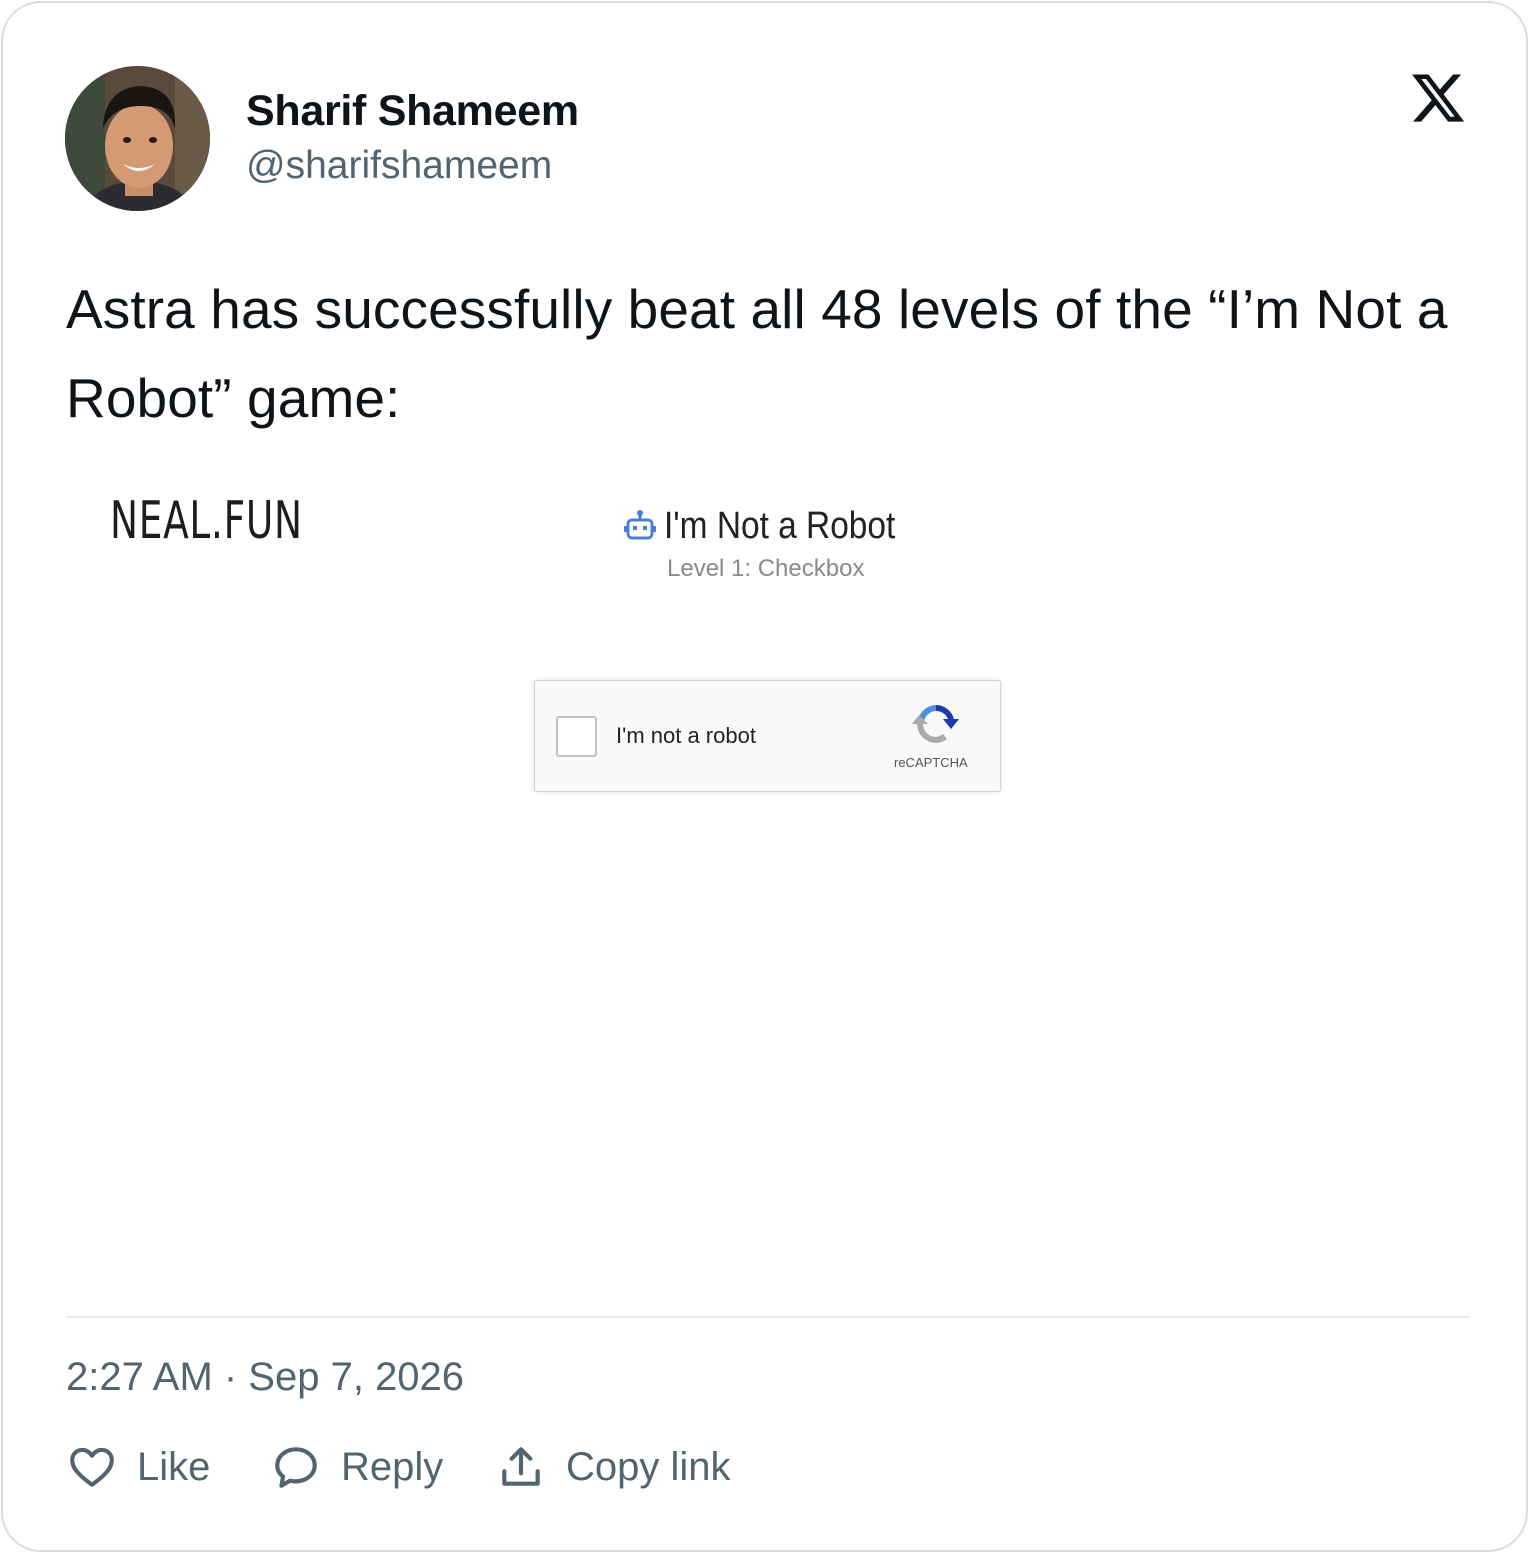 The image size is (1530, 1554). What do you see at coordinates (931, 762) in the screenshot?
I see `recaptcha-brand: reCAPTCHA` at bounding box center [931, 762].